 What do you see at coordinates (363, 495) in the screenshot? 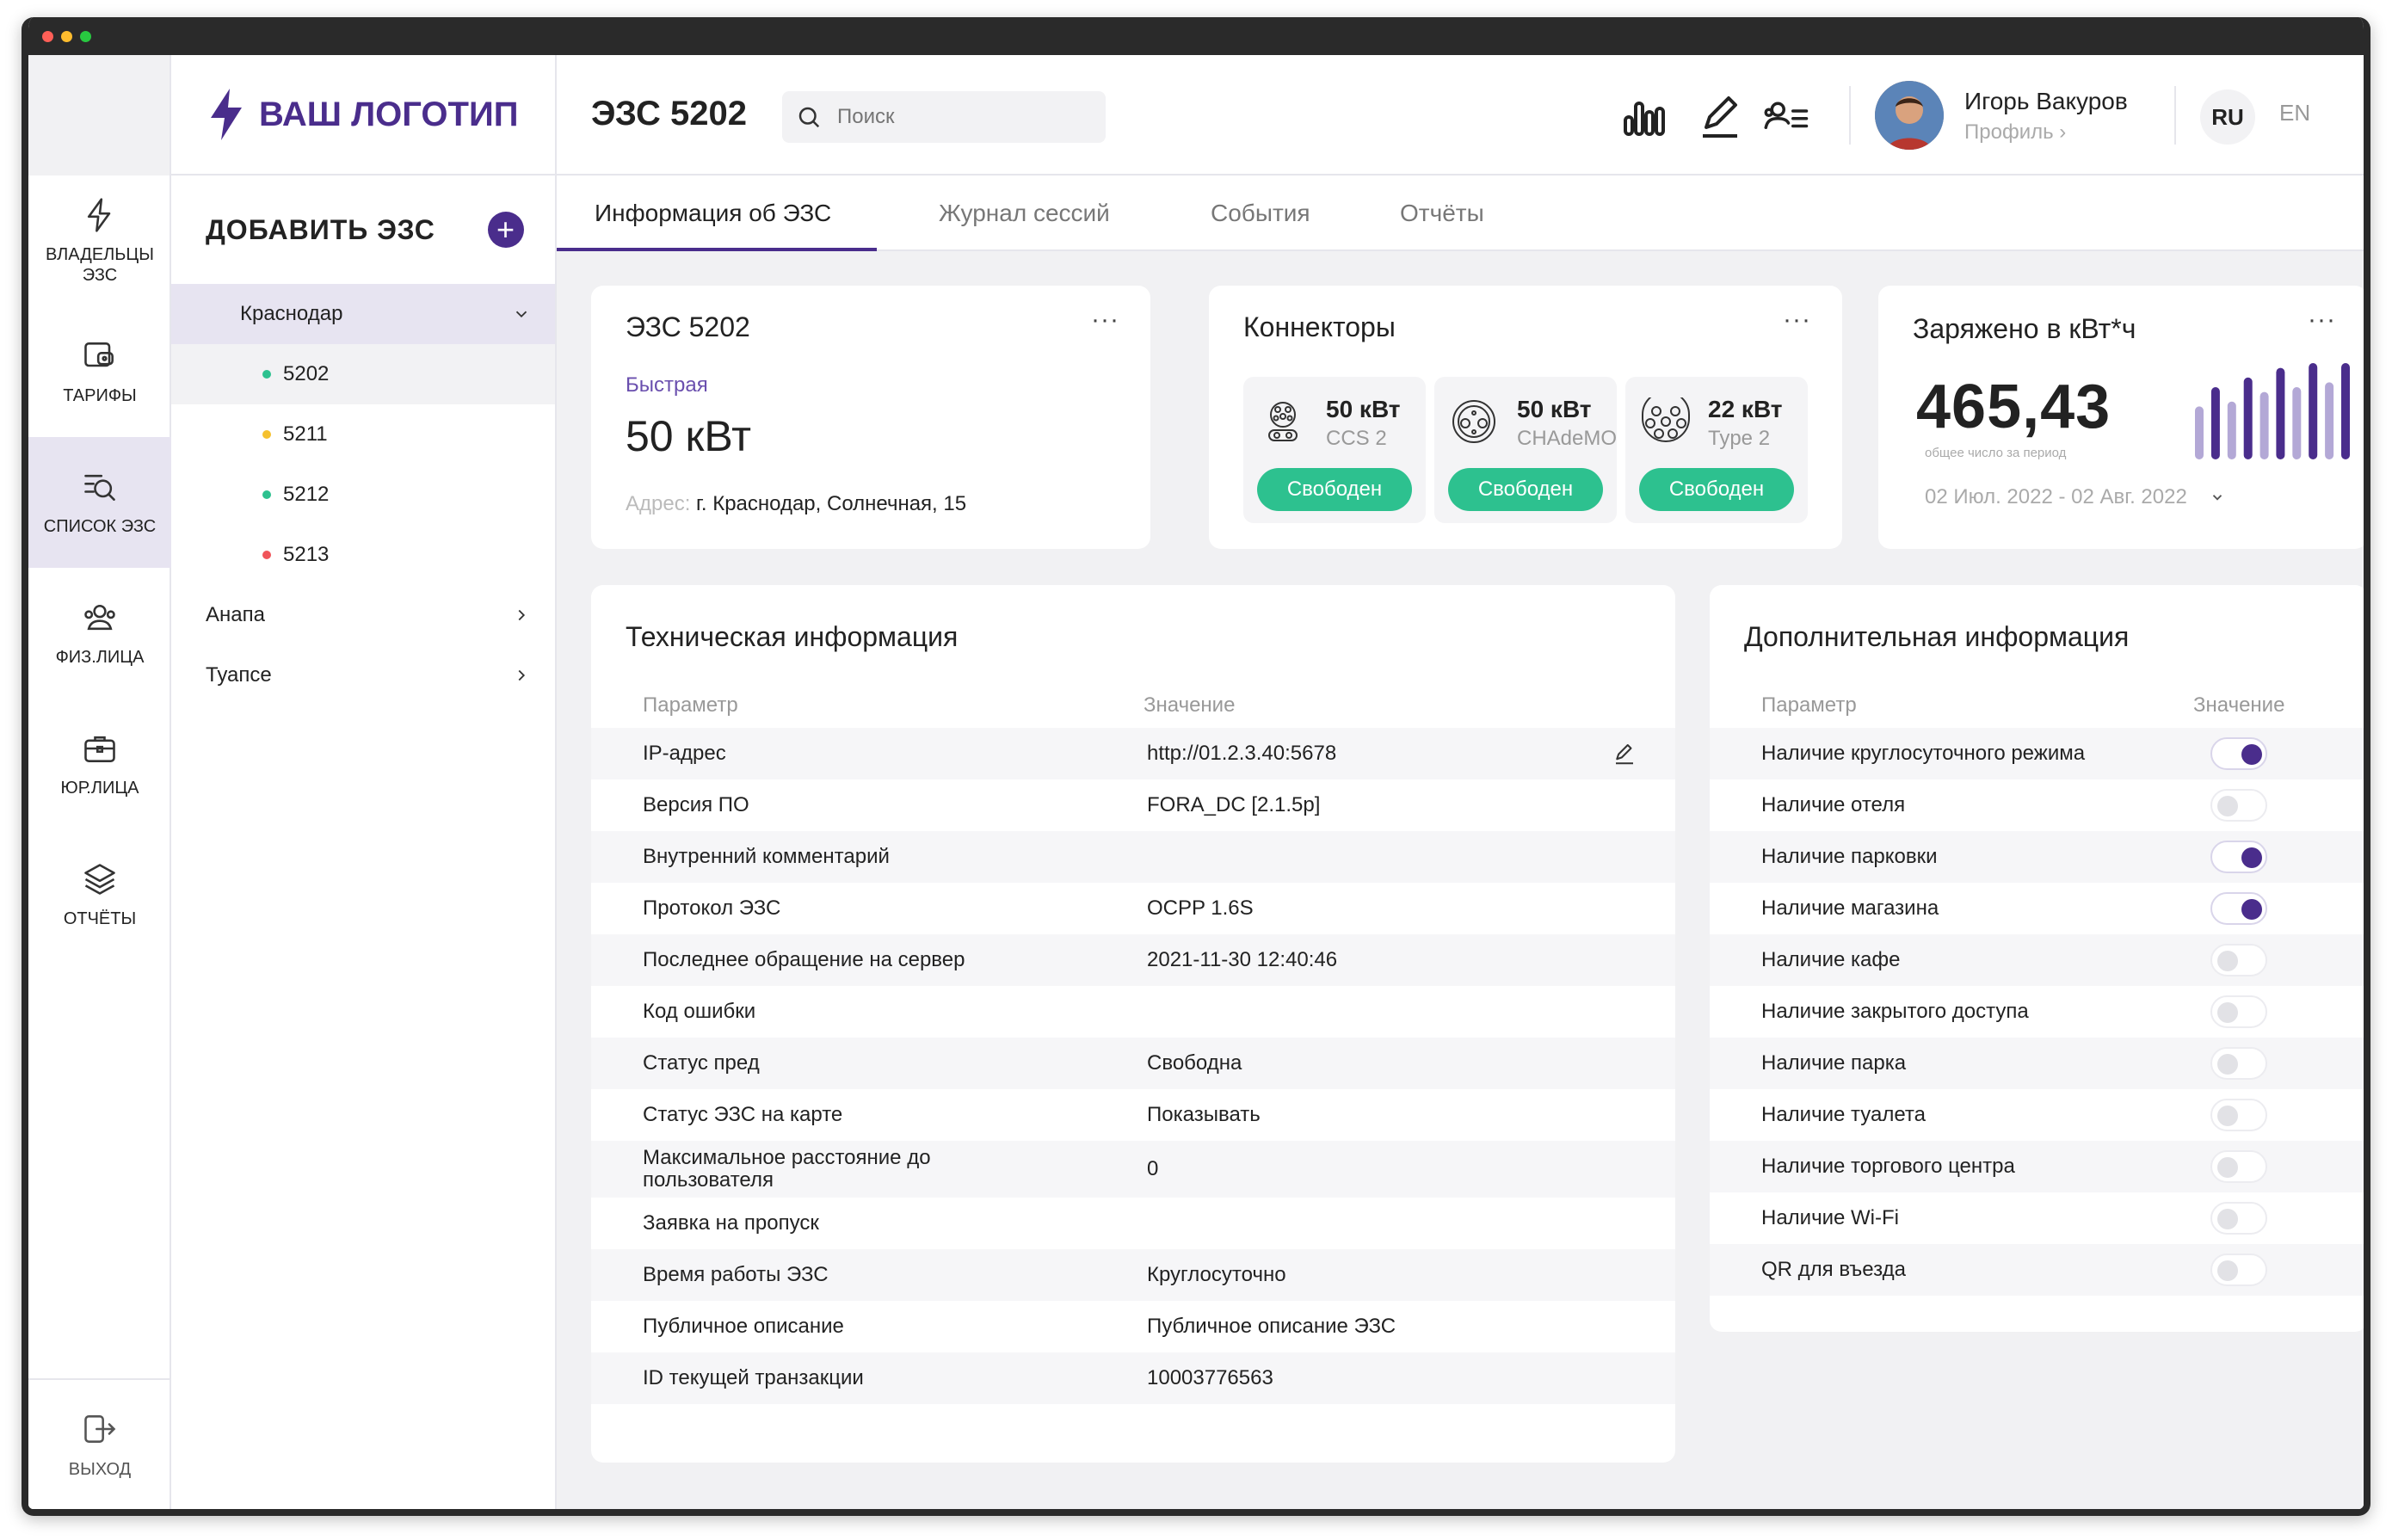
I see `tree-station-5212: 5212` at bounding box center [363, 495].